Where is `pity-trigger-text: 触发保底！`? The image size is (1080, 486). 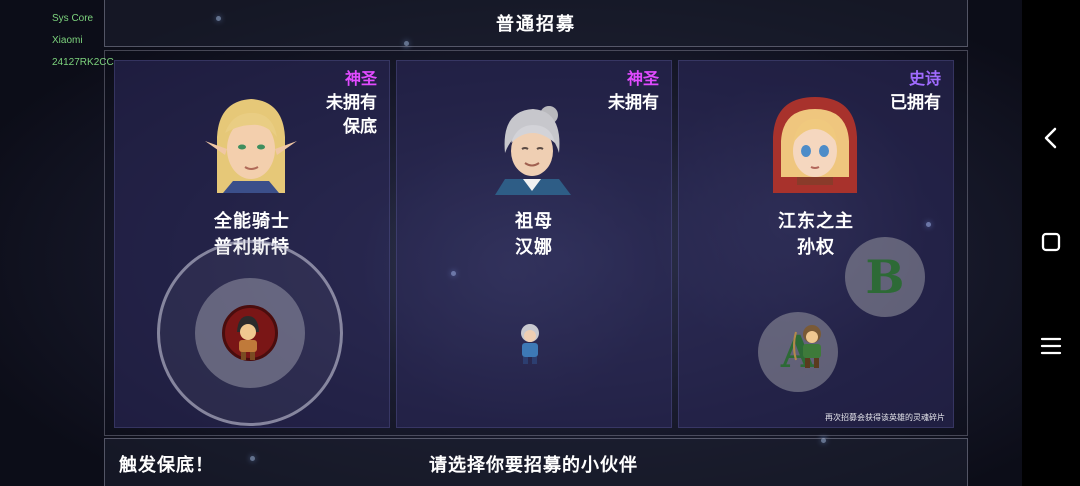 pity-trigger-text: 触发保底！ is located at coordinates (166, 465).